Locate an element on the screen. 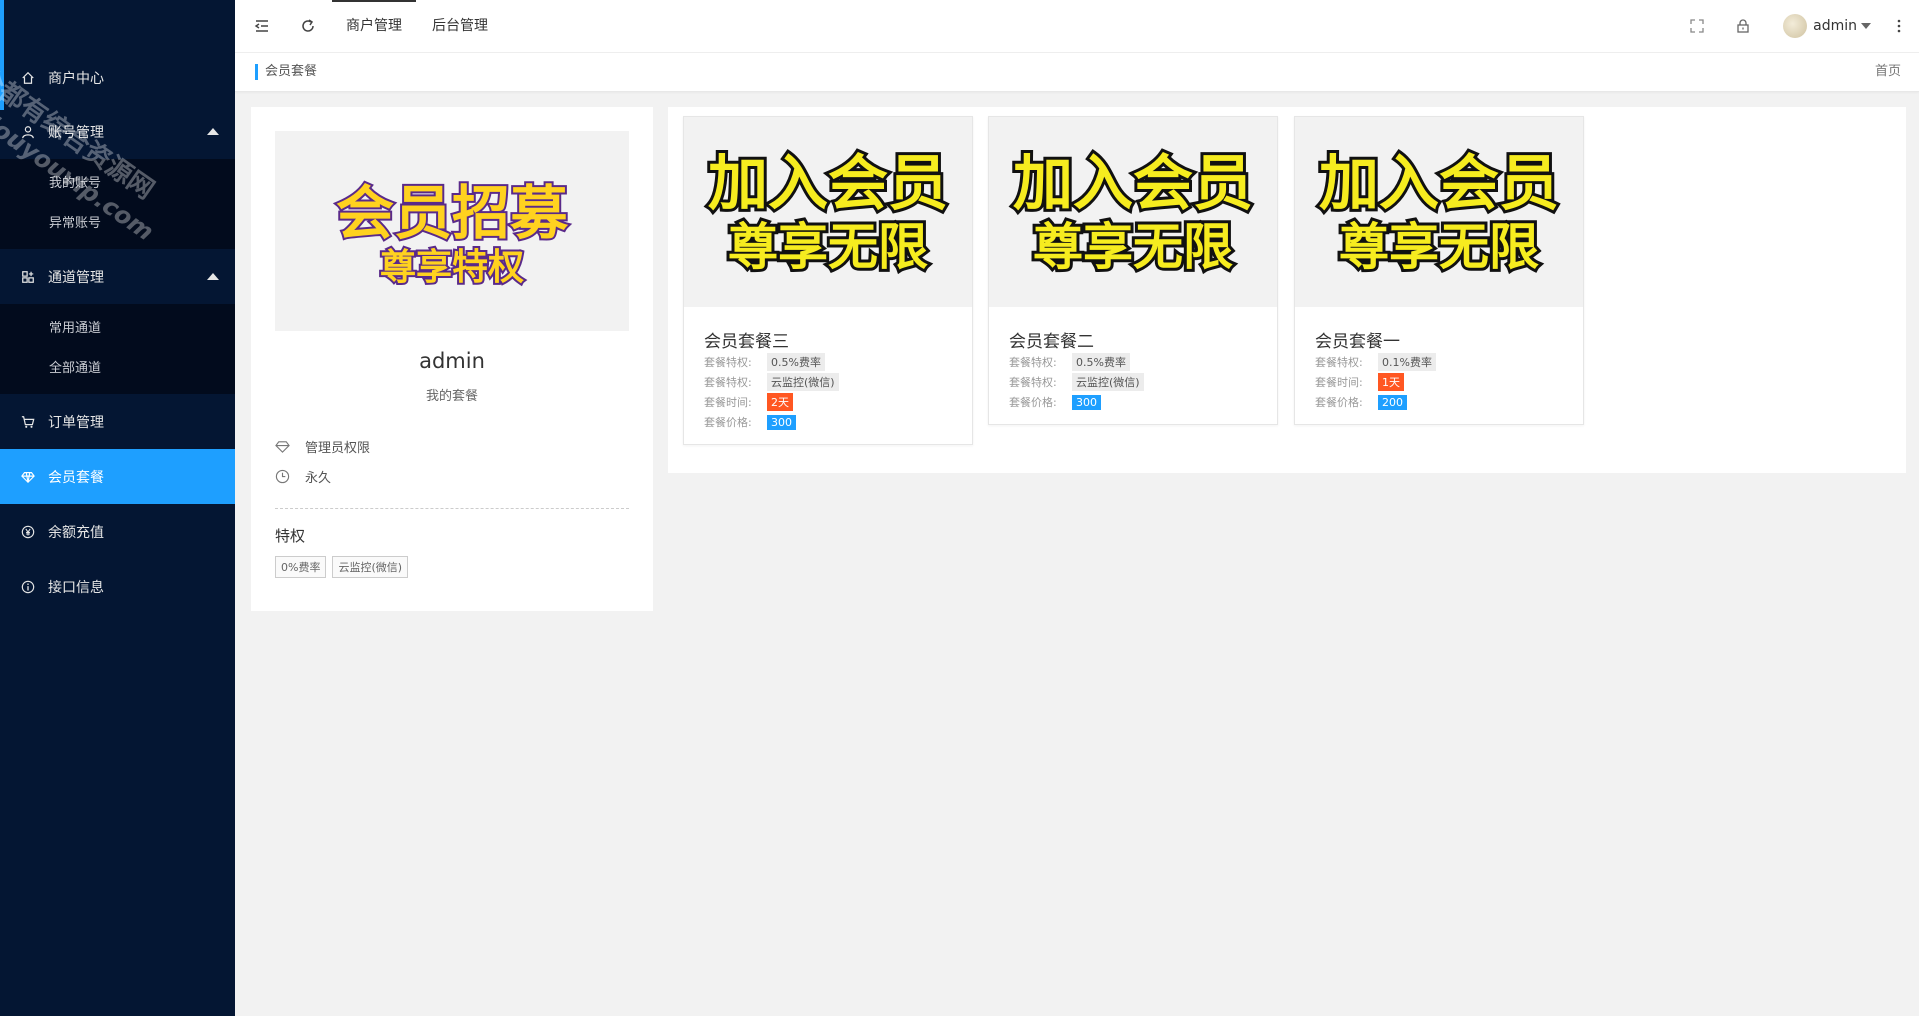 The image size is (1919, 1016). sidebar-subitem-all-channel: 全部通道 is located at coordinates (117, 369).